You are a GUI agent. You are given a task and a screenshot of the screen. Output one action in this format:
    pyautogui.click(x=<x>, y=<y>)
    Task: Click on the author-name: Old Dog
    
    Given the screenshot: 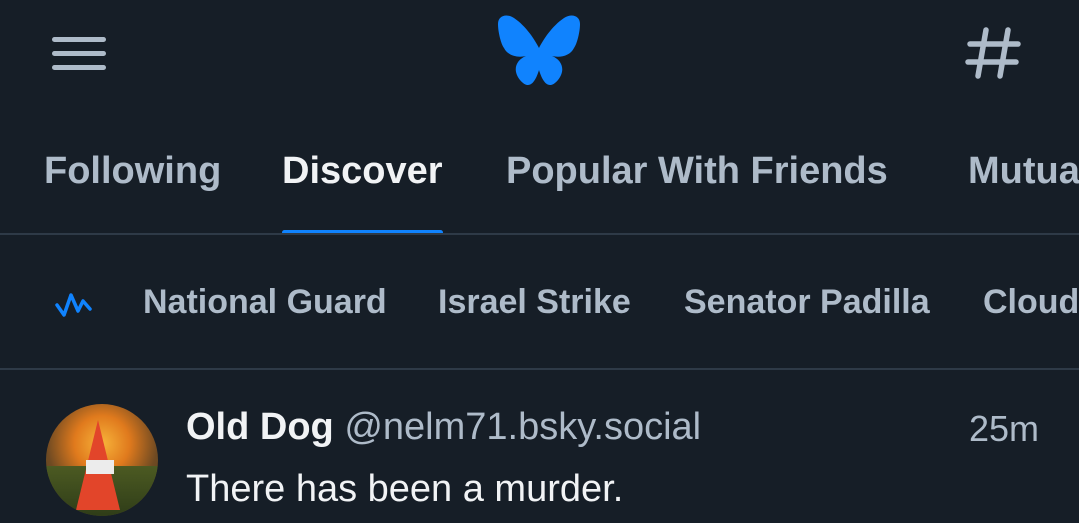 What is the action you would take?
    pyautogui.click(x=260, y=427)
    